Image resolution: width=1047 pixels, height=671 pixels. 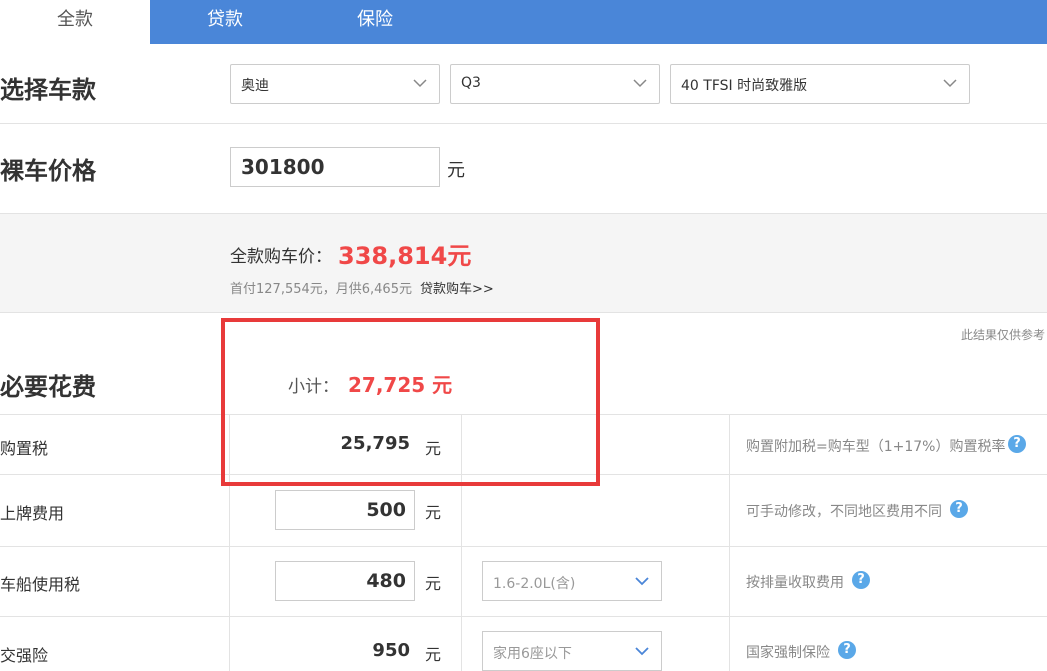 I want to click on brand-select: 奥迪, so click(x=335, y=84).